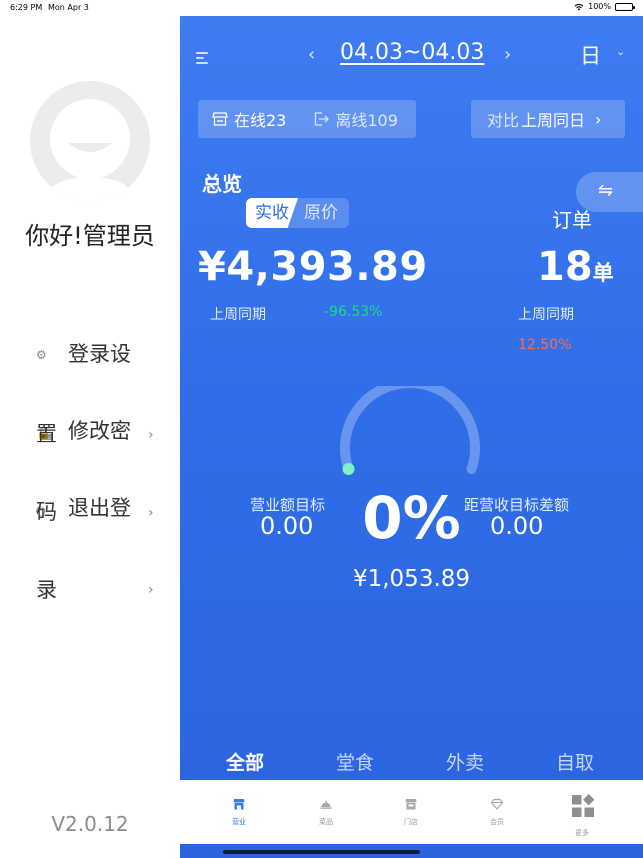  I want to click on menu-change-password: 修改密, so click(99, 430).